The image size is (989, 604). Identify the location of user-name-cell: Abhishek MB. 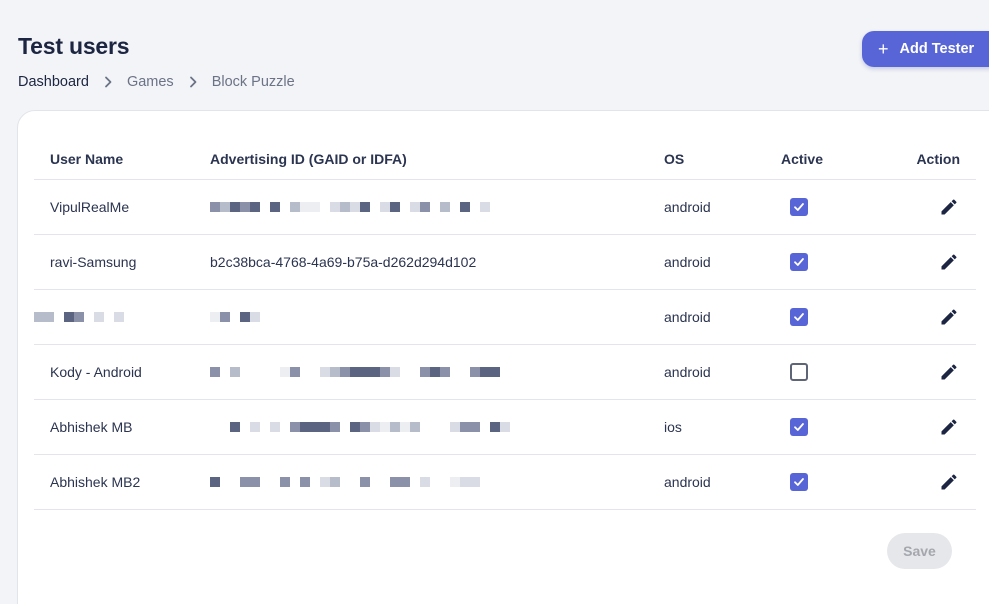
(91, 427).